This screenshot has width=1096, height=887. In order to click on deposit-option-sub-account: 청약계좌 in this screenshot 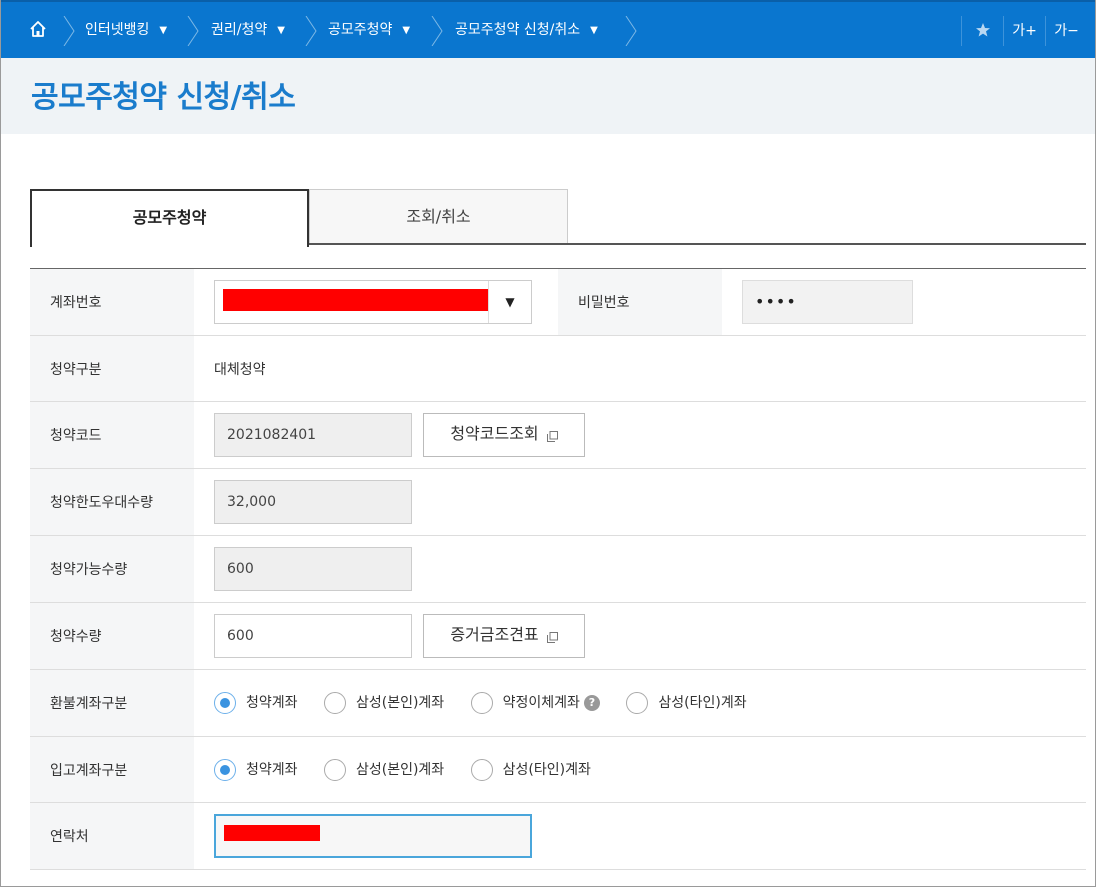, I will do `click(256, 769)`.